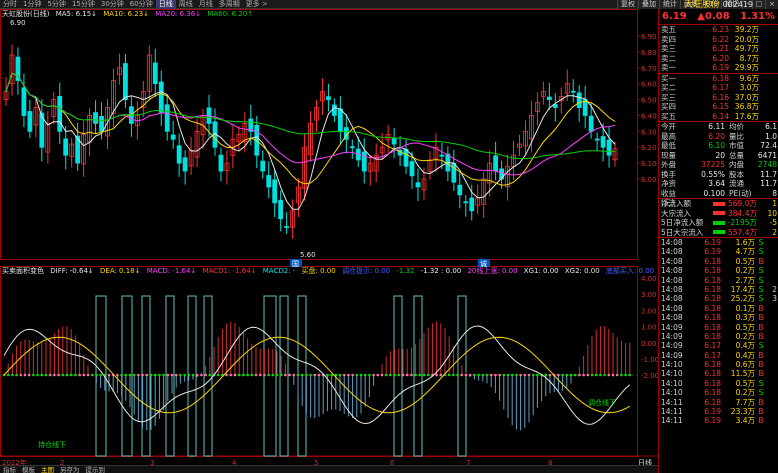 The width and height of the screenshot is (778, 473). I want to click on bid-volume: 17.6万, so click(746, 116).